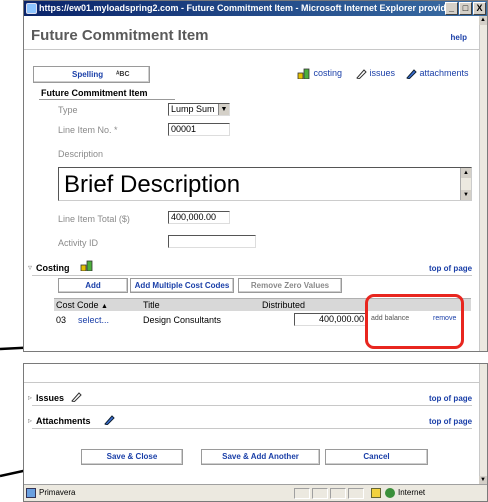 The width and height of the screenshot is (488, 502). What do you see at coordinates (31, 493) in the screenshot?
I see `page-status-icon` at bounding box center [31, 493].